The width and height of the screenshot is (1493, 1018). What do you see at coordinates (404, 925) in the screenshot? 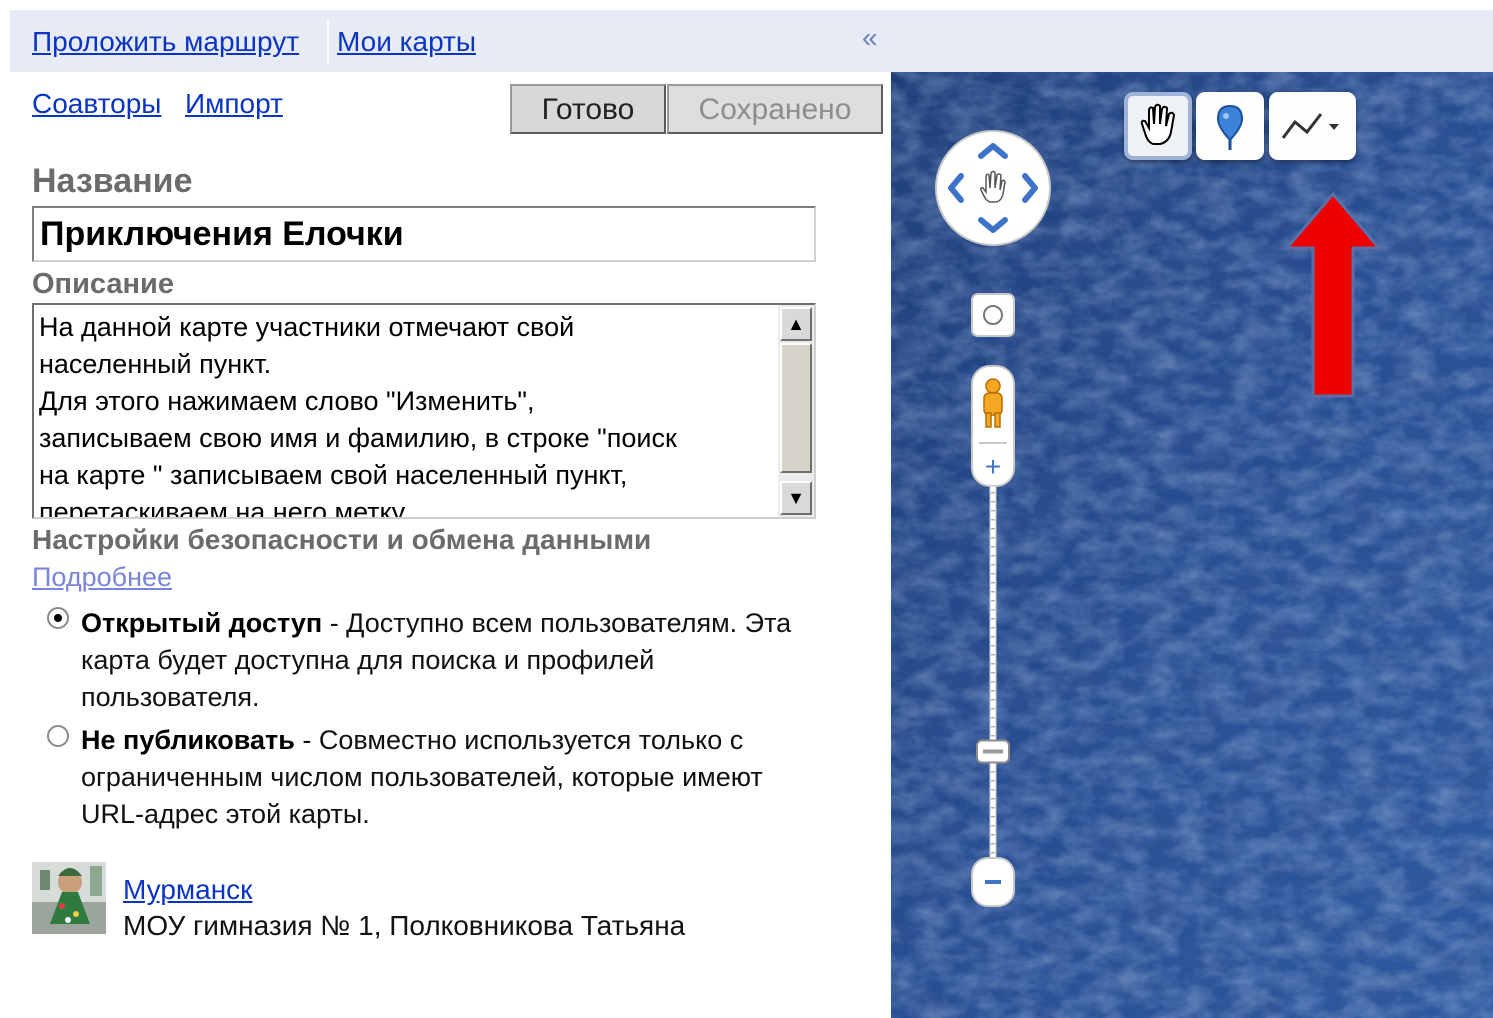
I see `author-organization: МОУ гимназия № 1, Полковникова Татьяна` at bounding box center [404, 925].